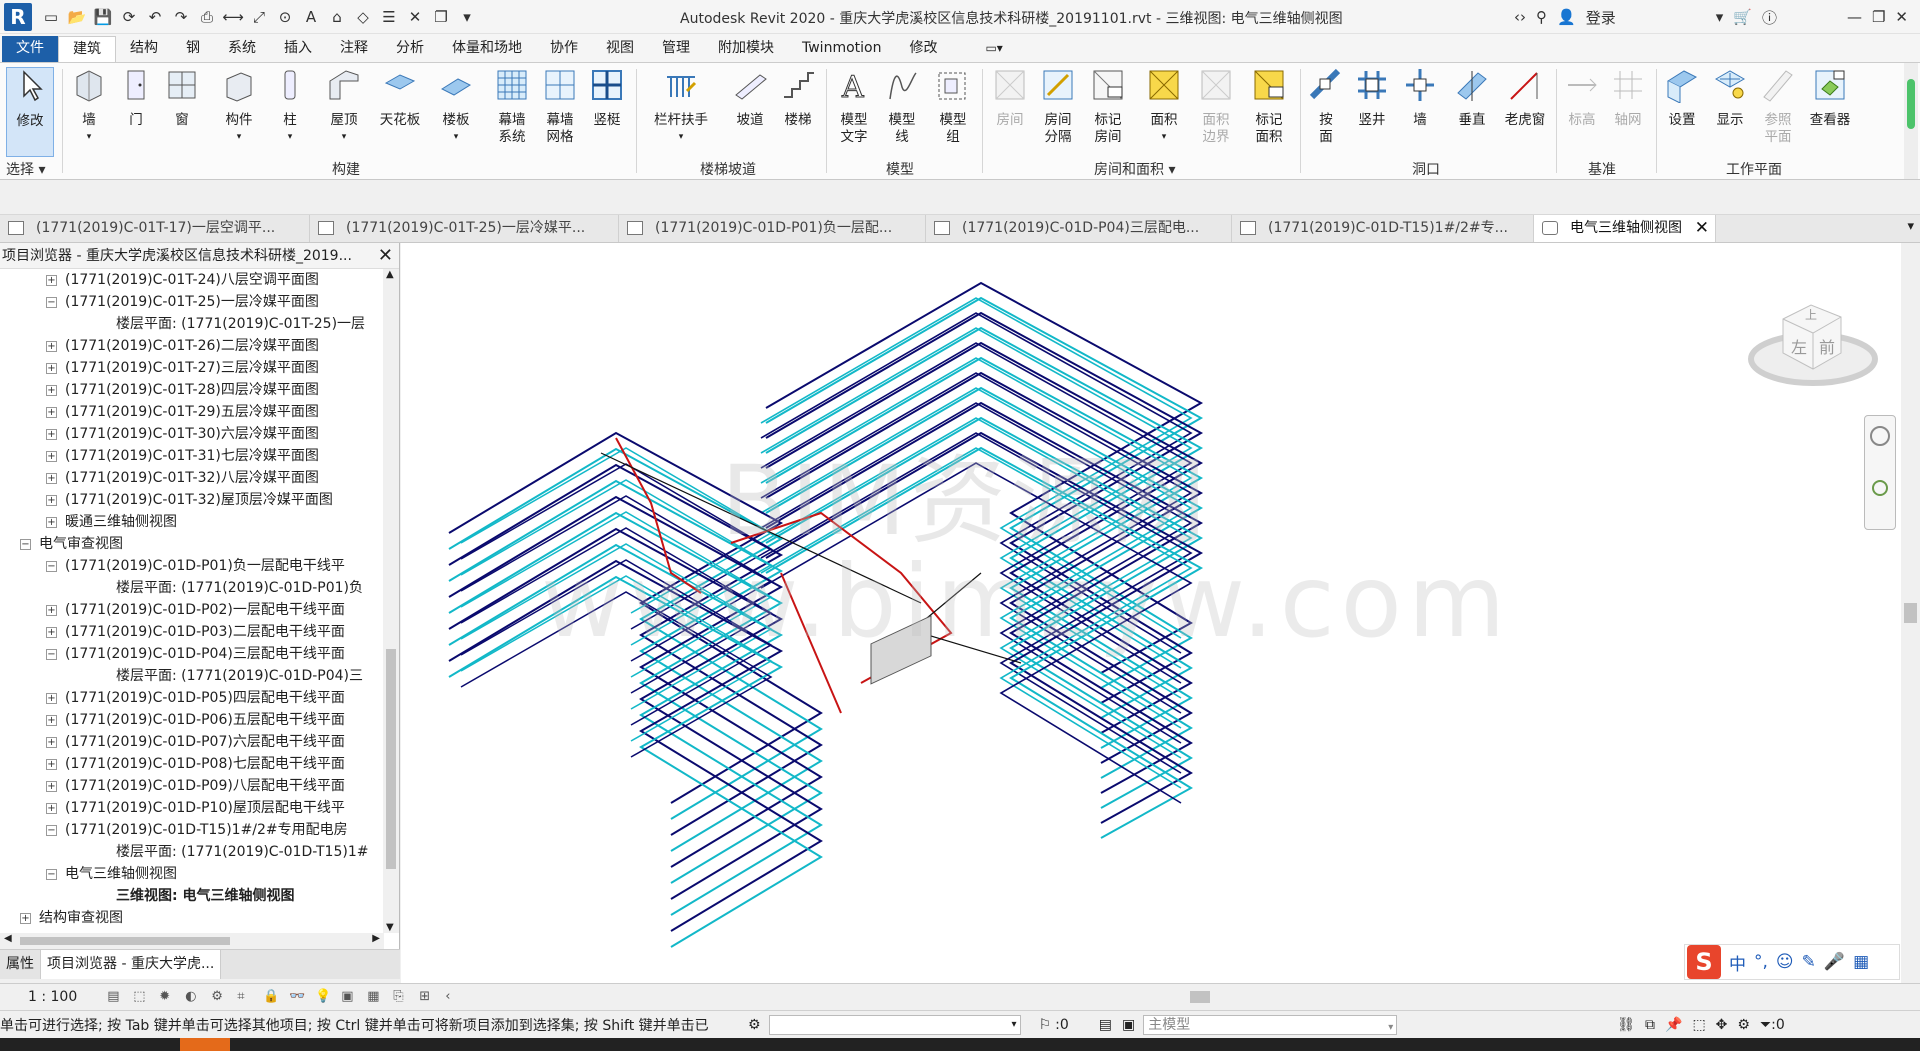 The height and width of the screenshot is (1051, 1920). What do you see at coordinates (195, 654) in the screenshot?
I see `tree-item: − (1771(2019)C-01D-P04)三层配电干线平面` at bounding box center [195, 654].